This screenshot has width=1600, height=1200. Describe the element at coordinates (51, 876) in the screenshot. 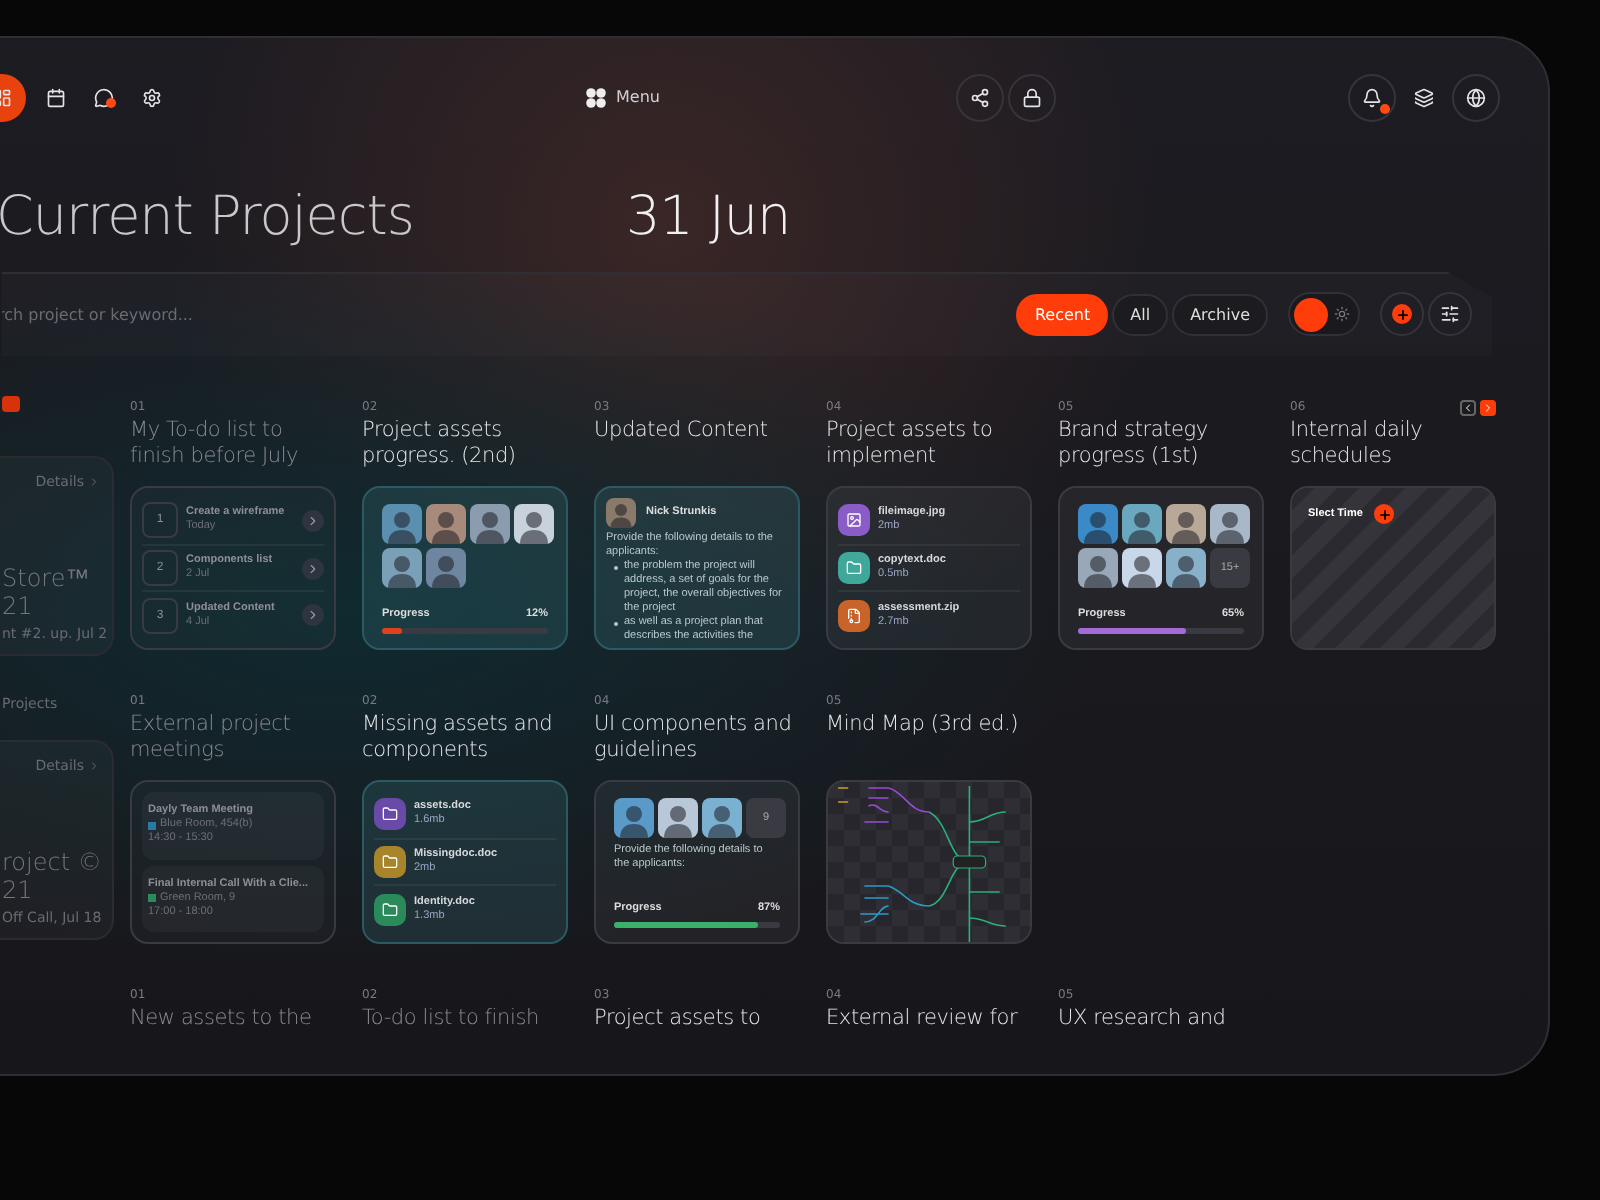

I see `project-name: roject © 21` at that location.